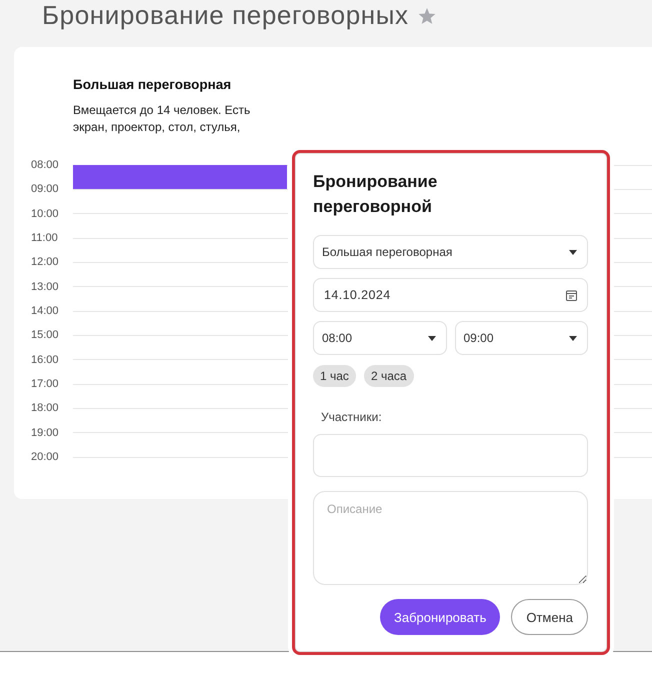  What do you see at coordinates (45, 384) in the screenshot?
I see `time-label: 17:00` at bounding box center [45, 384].